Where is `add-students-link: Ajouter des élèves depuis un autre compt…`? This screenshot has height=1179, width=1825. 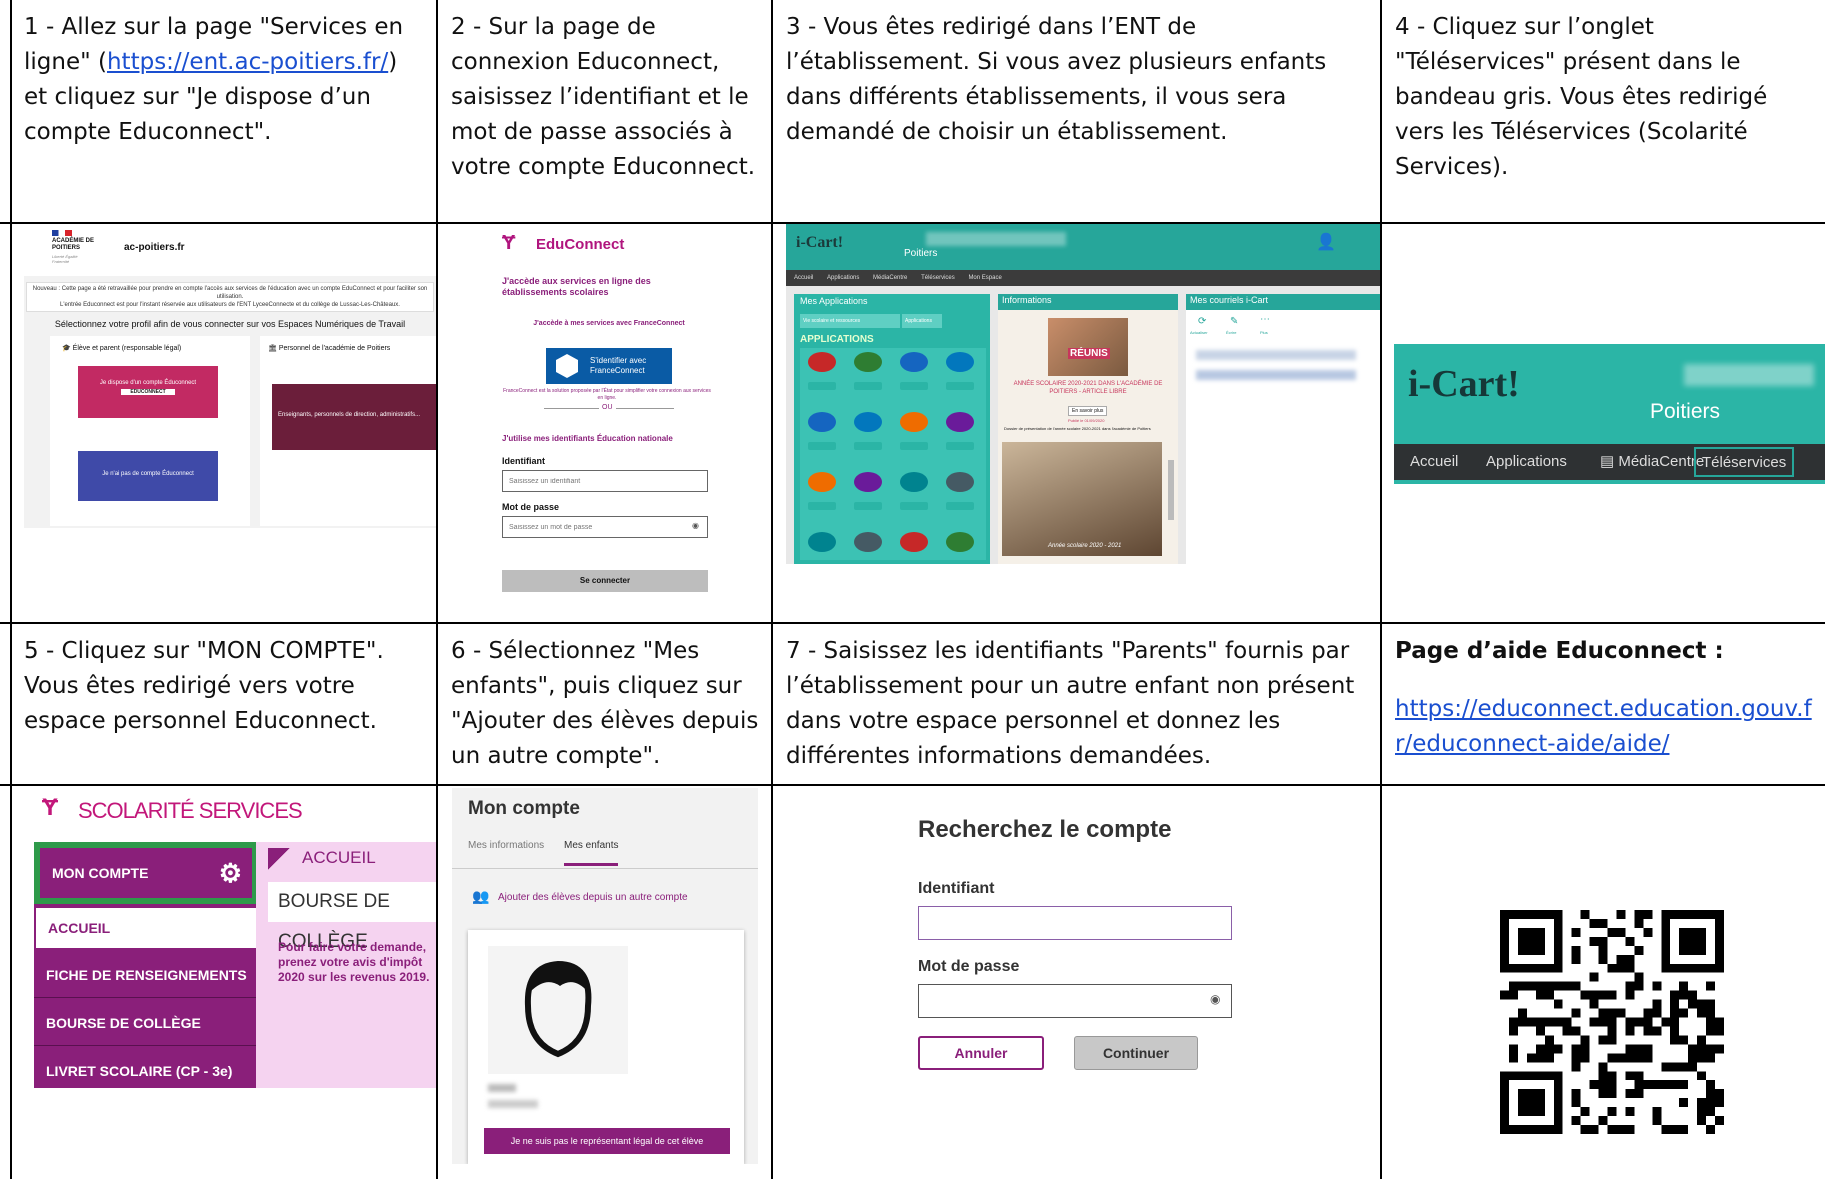 add-students-link: Ajouter des élèves depuis un autre compt… is located at coordinates (593, 897).